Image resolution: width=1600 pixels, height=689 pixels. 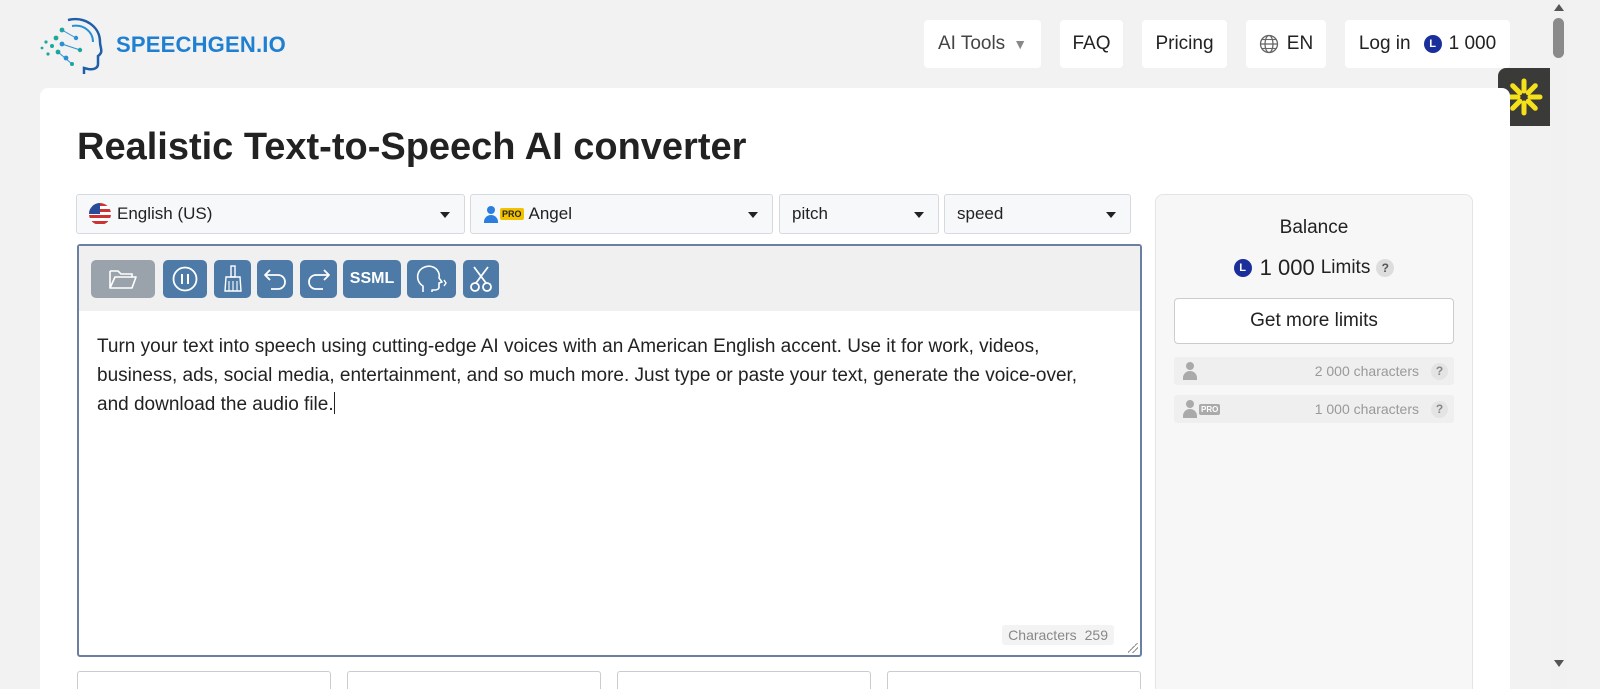 I want to click on character-counter-value: 259, so click(x=1096, y=635).